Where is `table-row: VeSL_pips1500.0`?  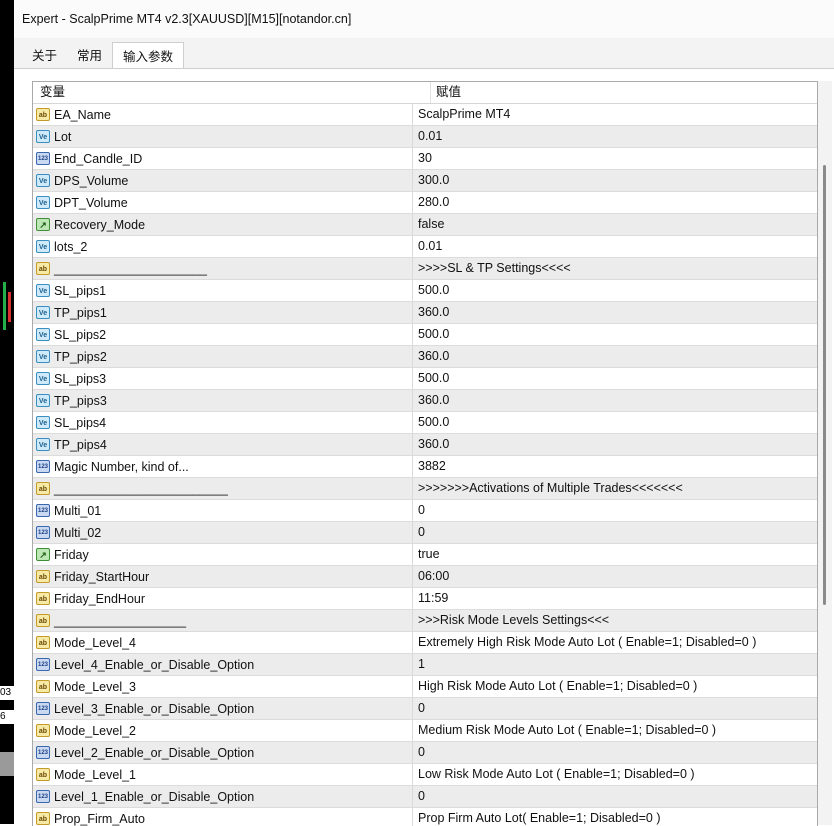
table-row: VeSL_pips1500.0 is located at coordinates (425, 291).